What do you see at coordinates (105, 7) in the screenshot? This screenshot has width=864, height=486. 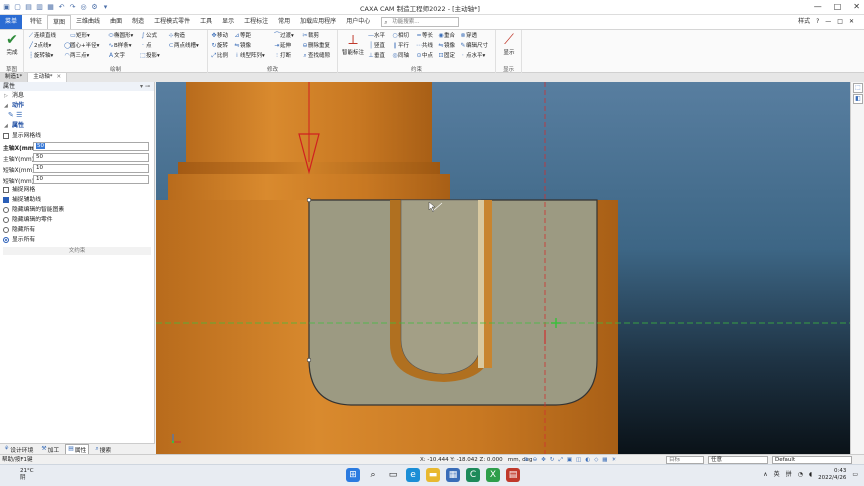 I see `chevron-down-icon: ▾` at bounding box center [105, 7].